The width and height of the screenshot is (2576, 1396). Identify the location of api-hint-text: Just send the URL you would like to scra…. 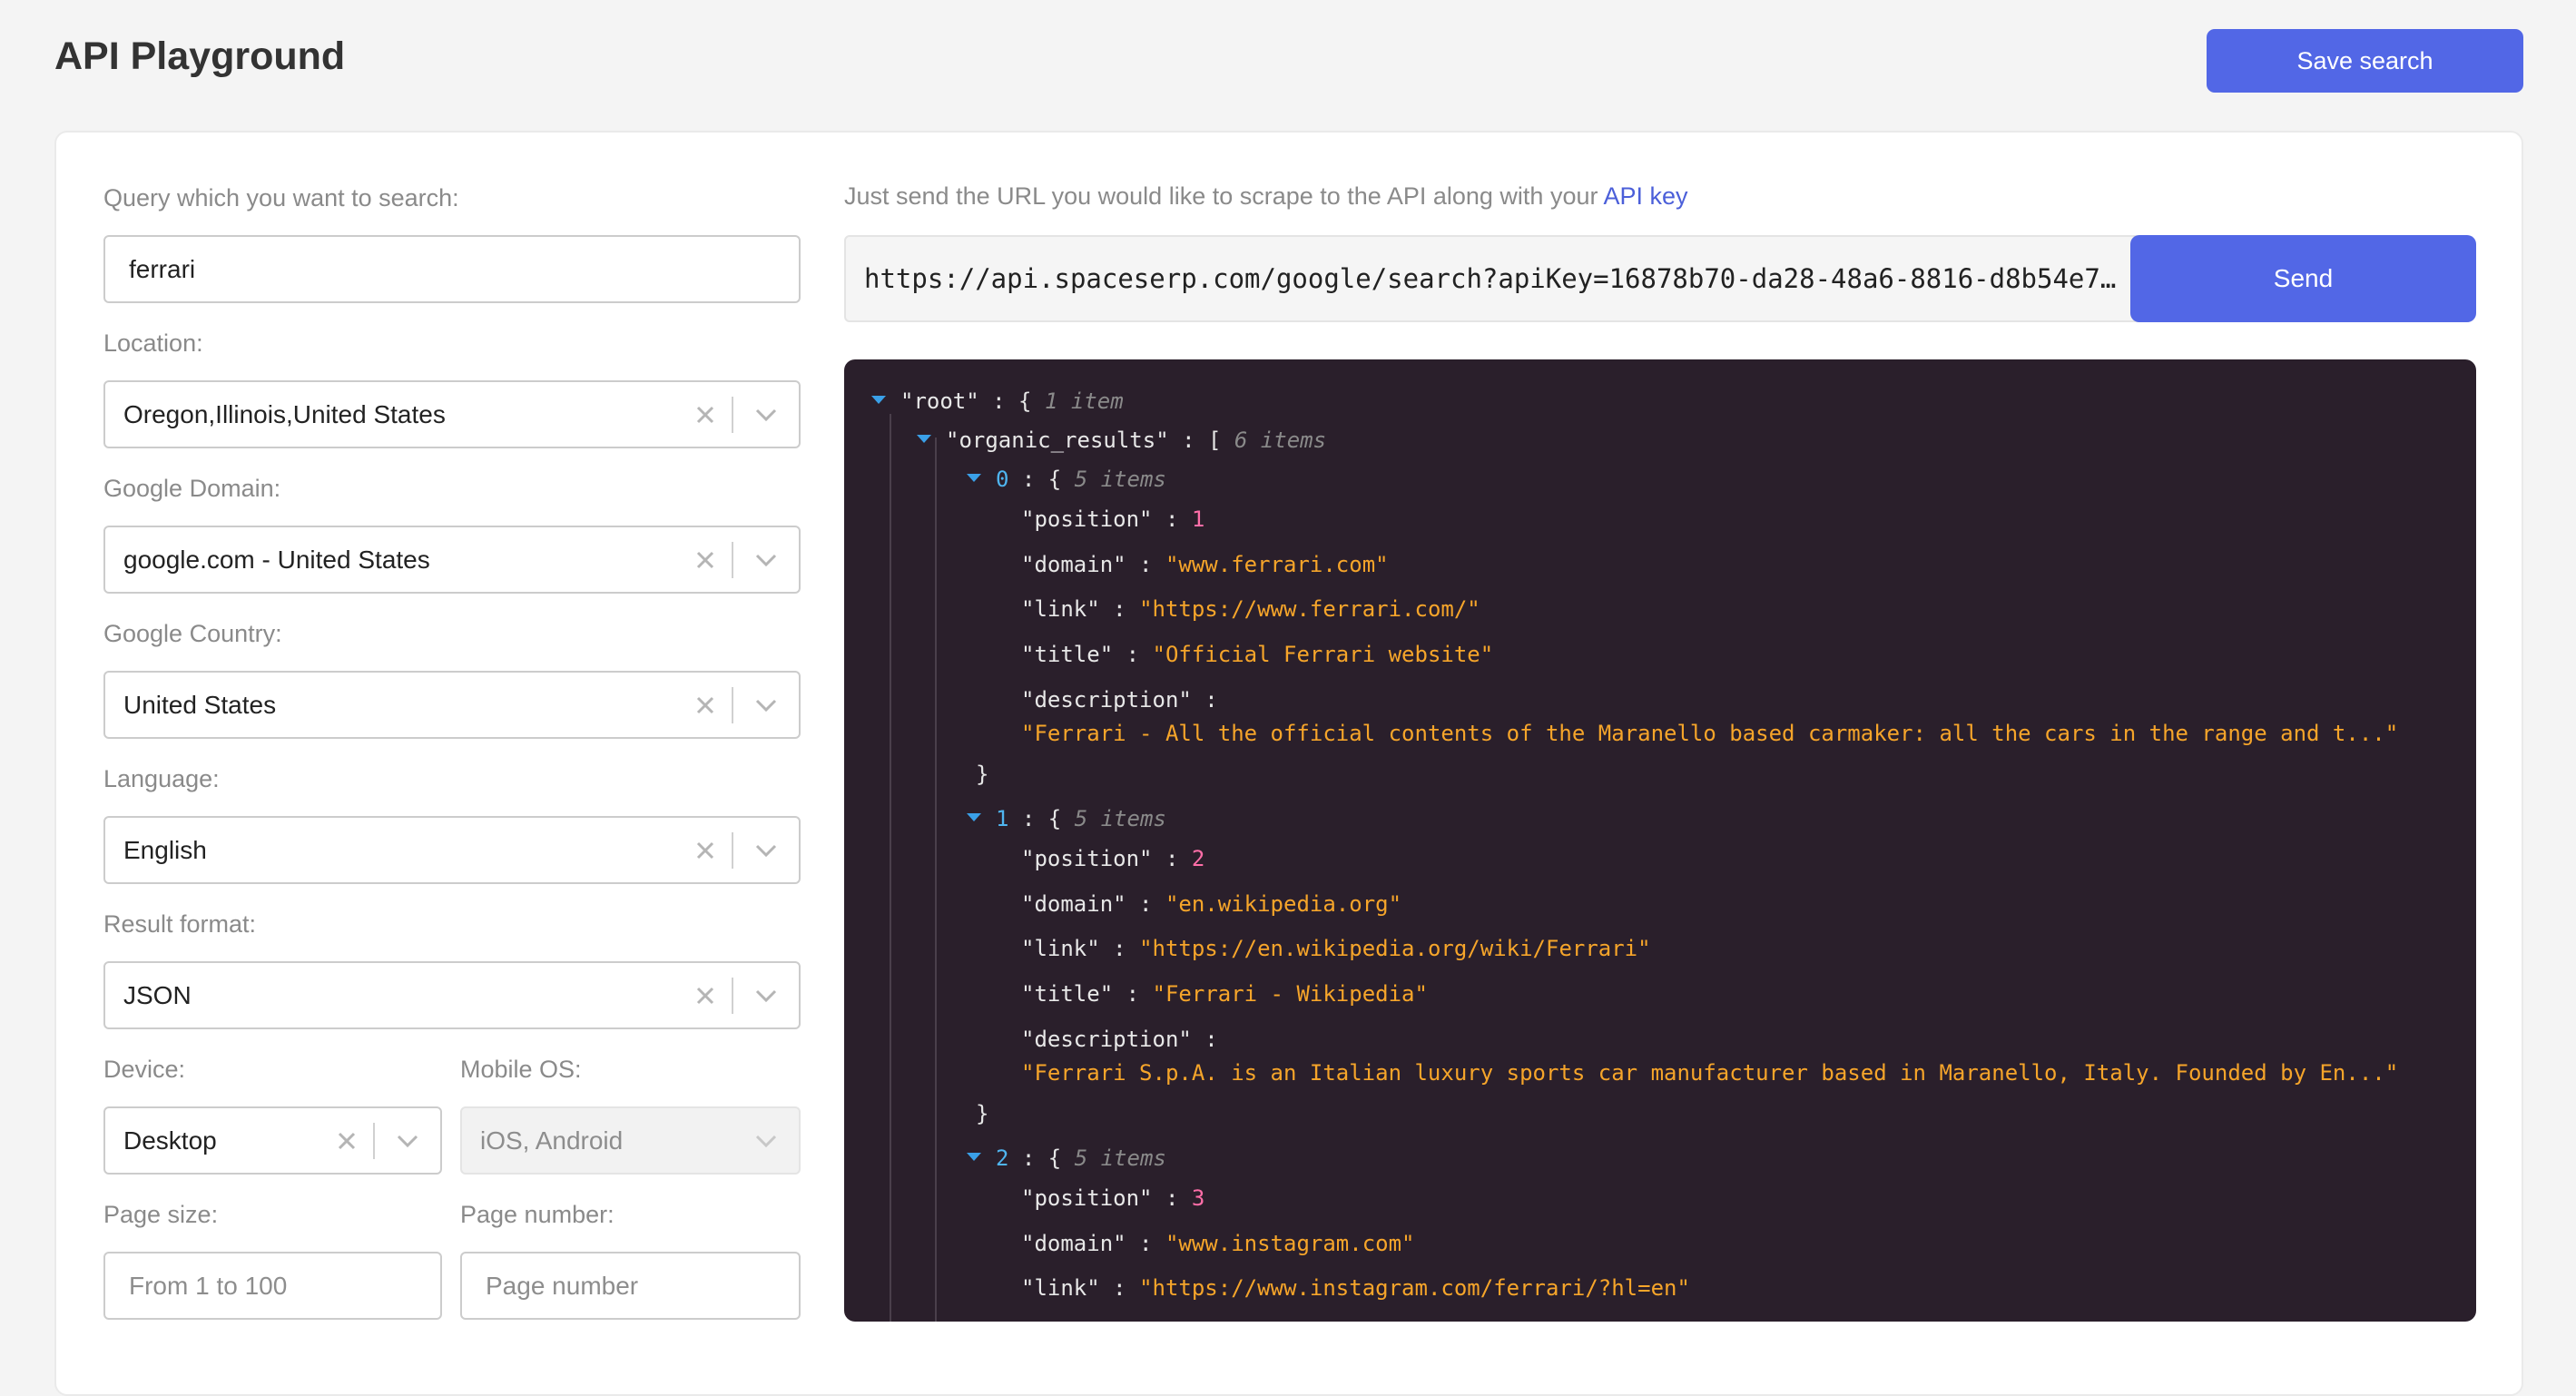
(1221, 196).